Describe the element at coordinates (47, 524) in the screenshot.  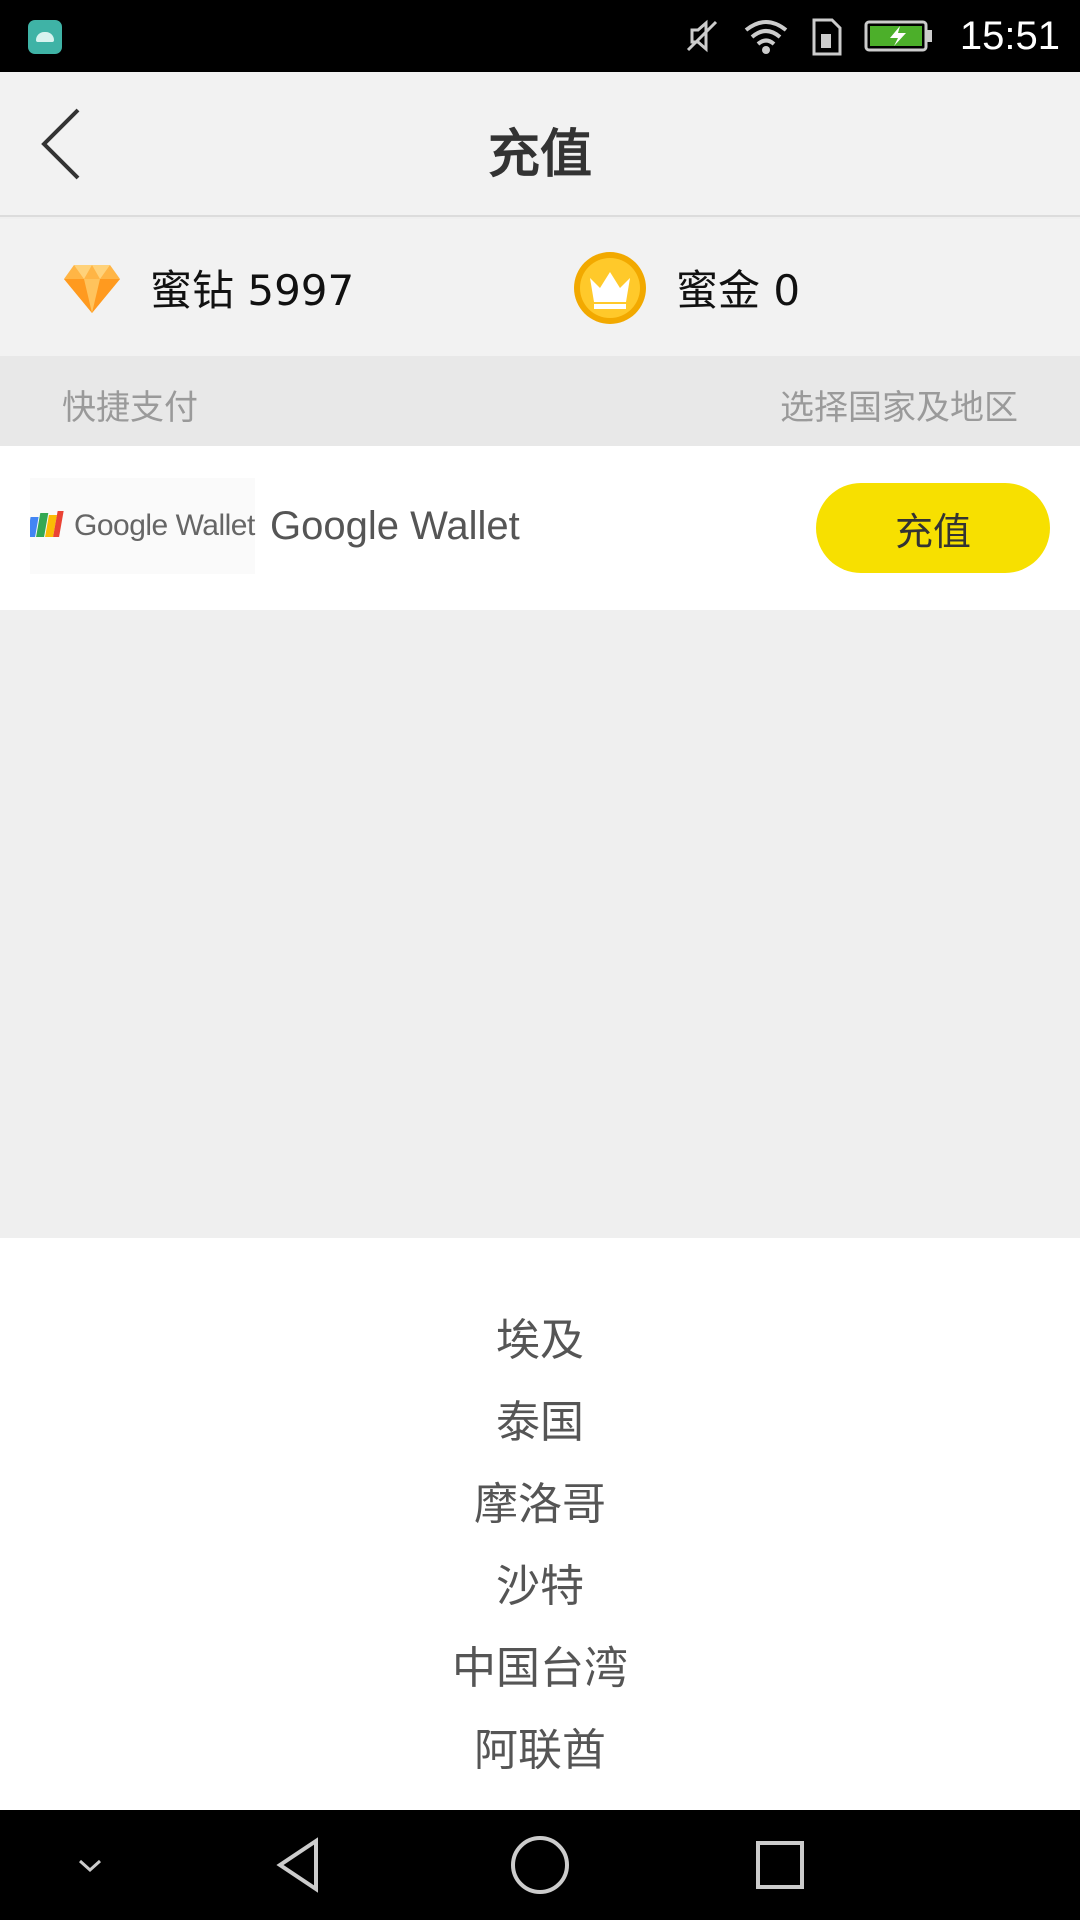
I see `google-wallet-icon` at that location.